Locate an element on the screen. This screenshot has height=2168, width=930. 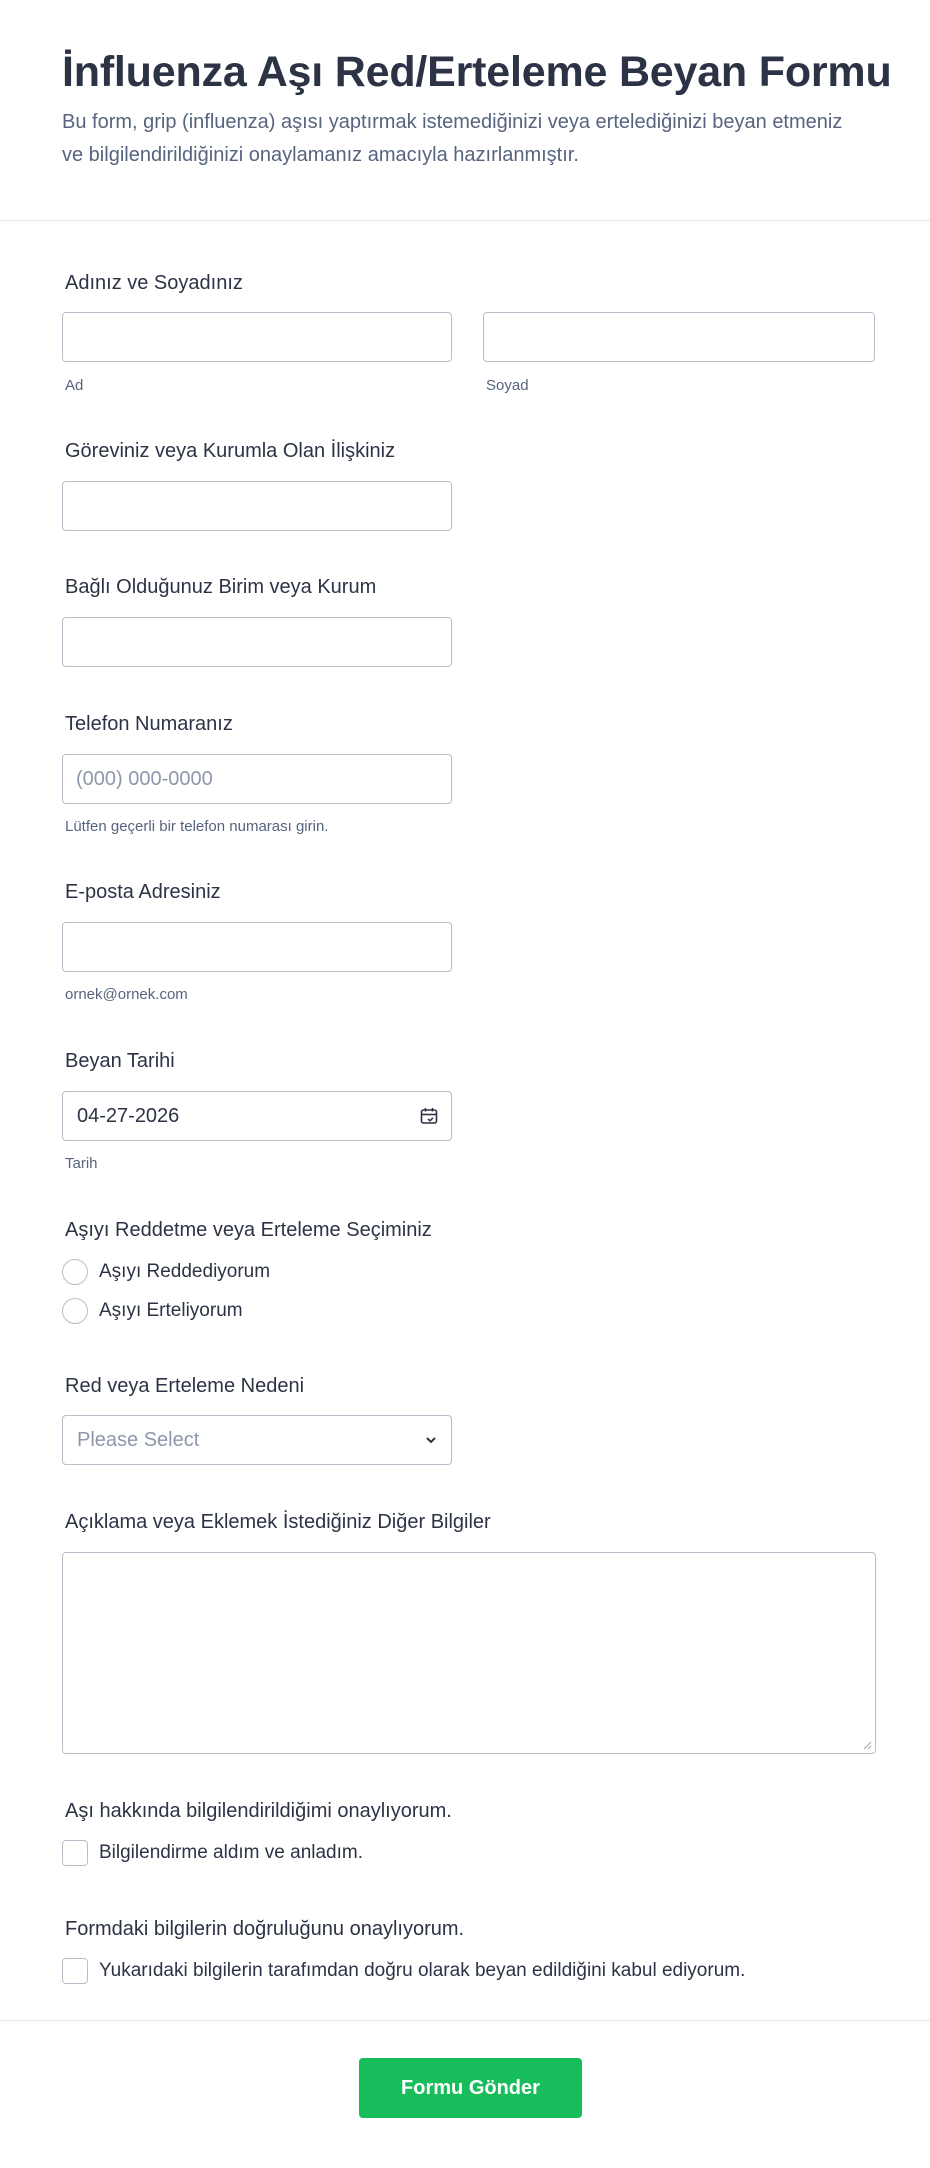
radio-option-refuse: Aşıyı Reddediyorum is located at coordinates (166, 1272).